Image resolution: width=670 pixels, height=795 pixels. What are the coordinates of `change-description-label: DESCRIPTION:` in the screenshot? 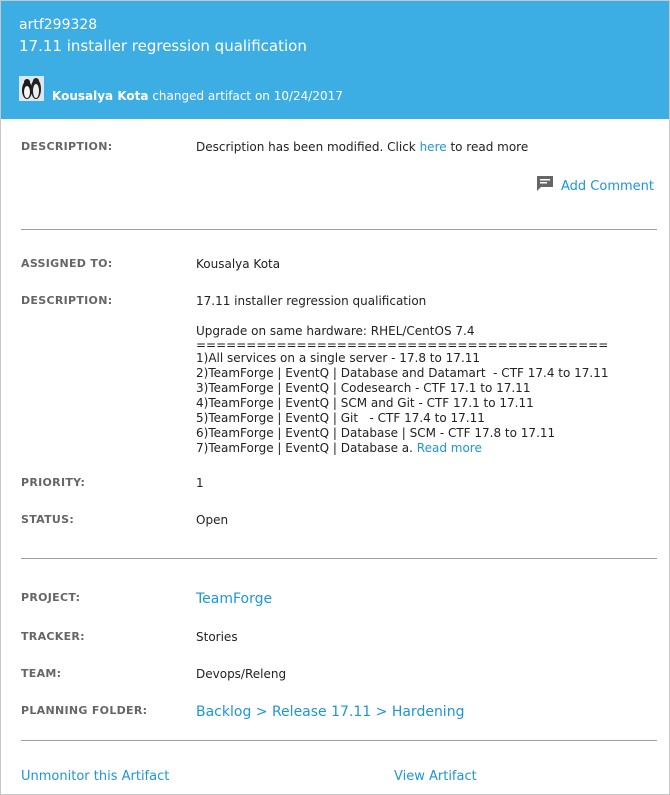 It's located at (67, 146).